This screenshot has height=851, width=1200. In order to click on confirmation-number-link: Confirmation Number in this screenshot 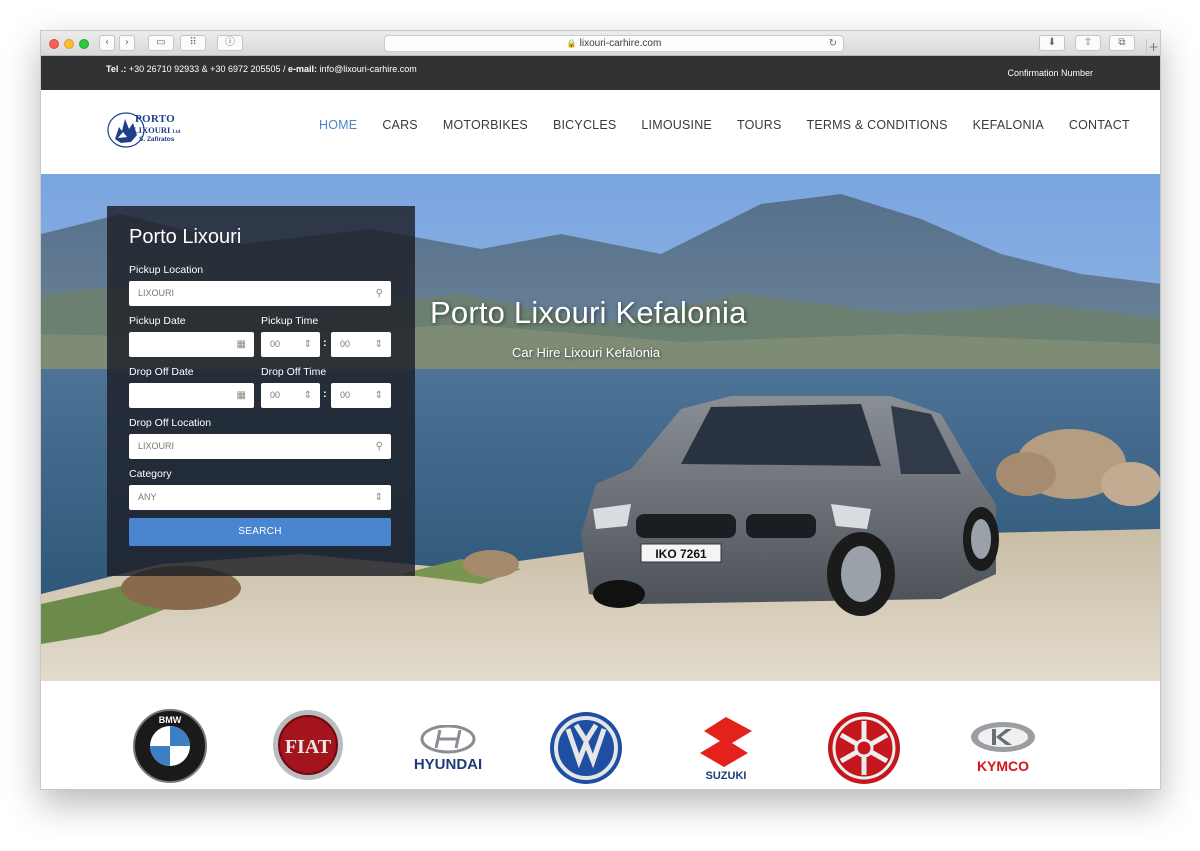, I will do `click(1050, 73)`.